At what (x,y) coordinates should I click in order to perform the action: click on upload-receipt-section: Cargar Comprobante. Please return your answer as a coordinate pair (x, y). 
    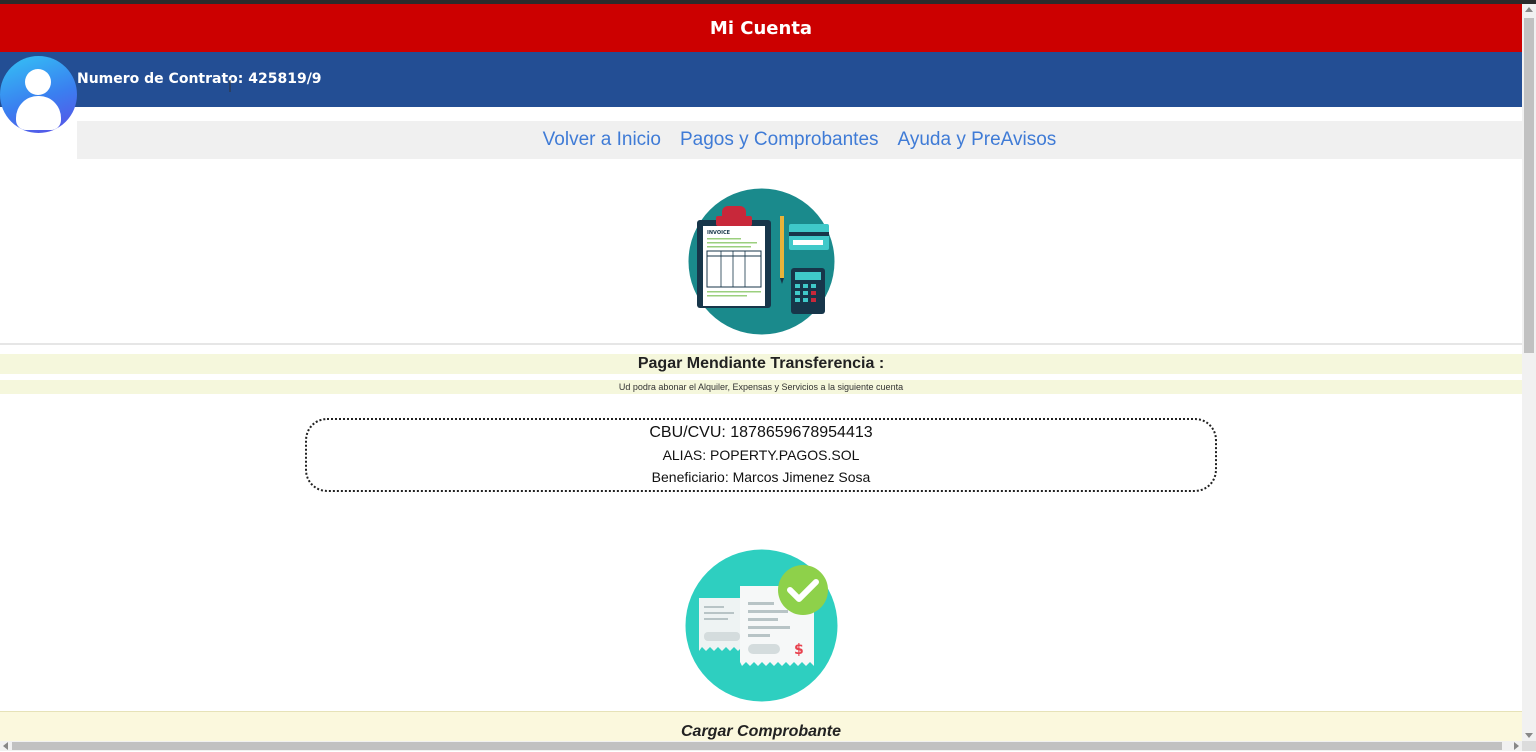
    Looking at the image, I should click on (761, 726).